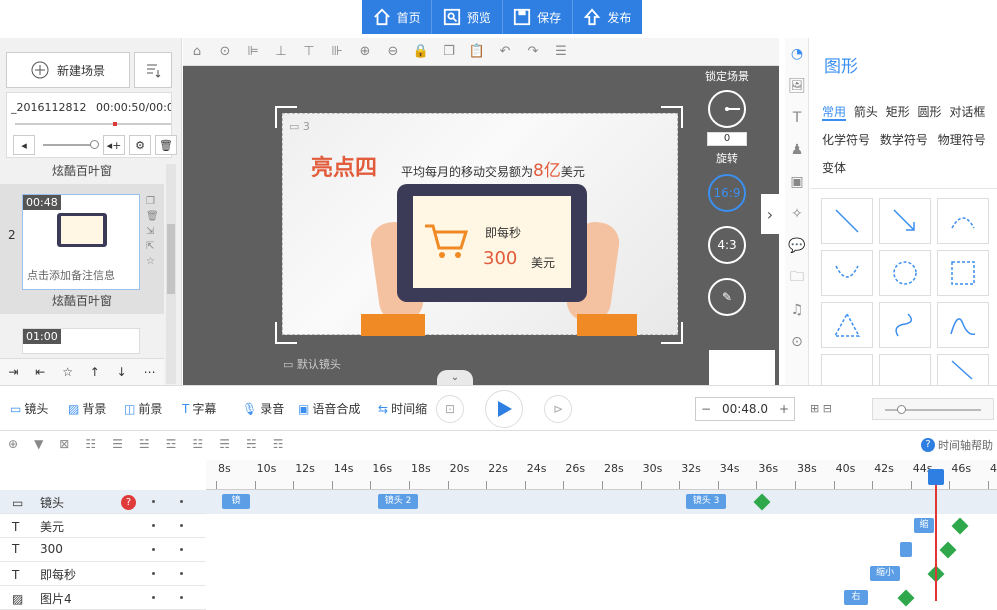  I want to click on shape-arc, so click(963, 221).